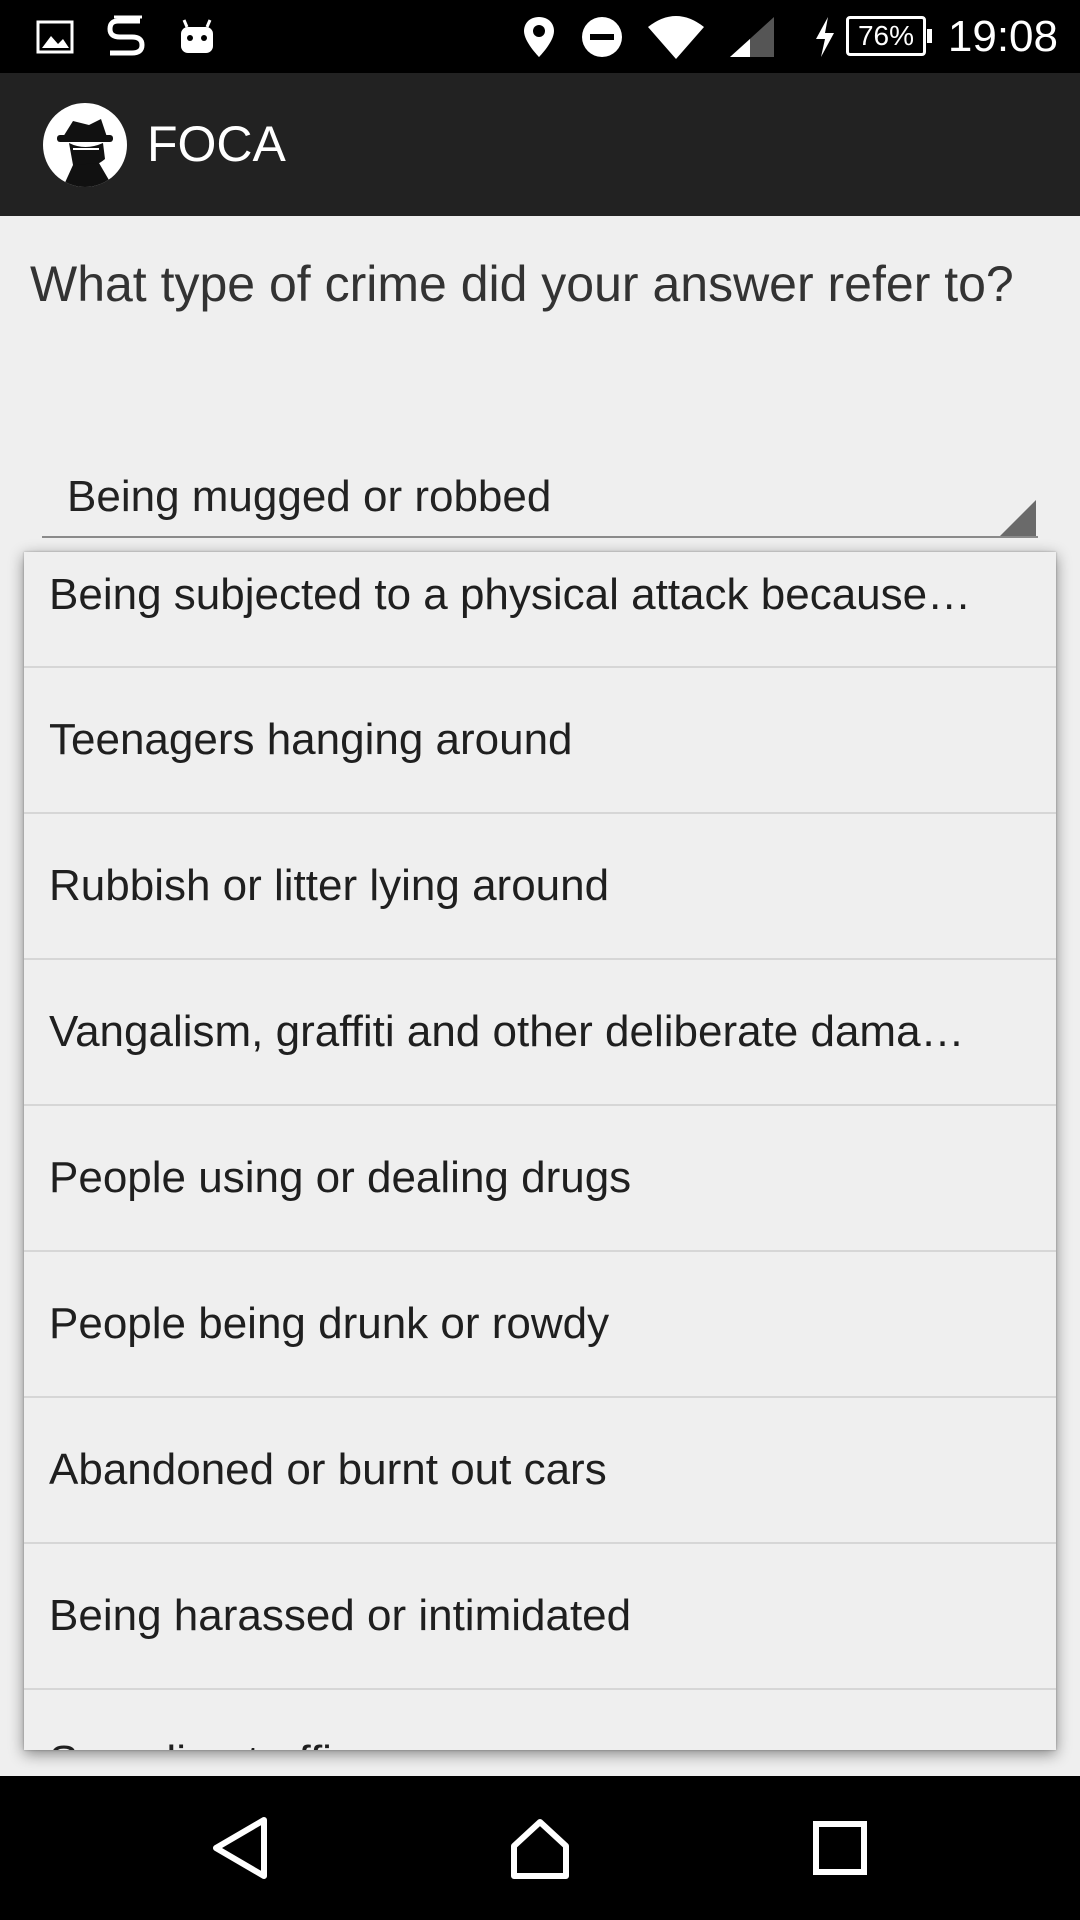  I want to click on do-not-disturb-icon, so click(602, 36).